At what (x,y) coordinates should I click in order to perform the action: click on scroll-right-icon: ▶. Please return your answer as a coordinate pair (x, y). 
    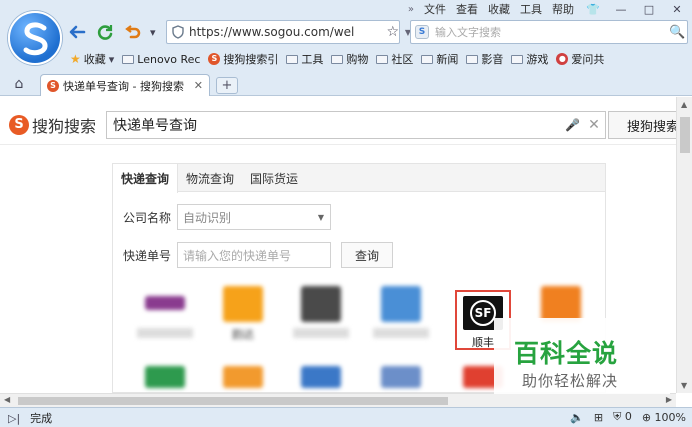
    Looking at the image, I should click on (669, 399).